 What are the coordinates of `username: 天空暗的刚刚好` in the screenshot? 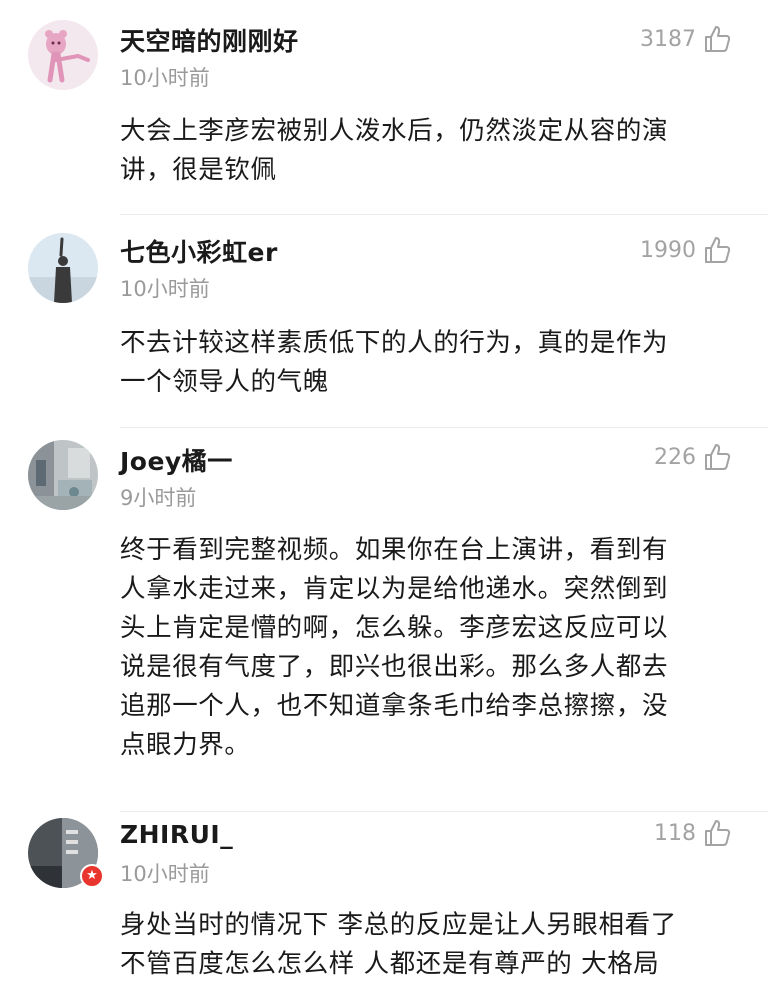 It's located at (209, 40).